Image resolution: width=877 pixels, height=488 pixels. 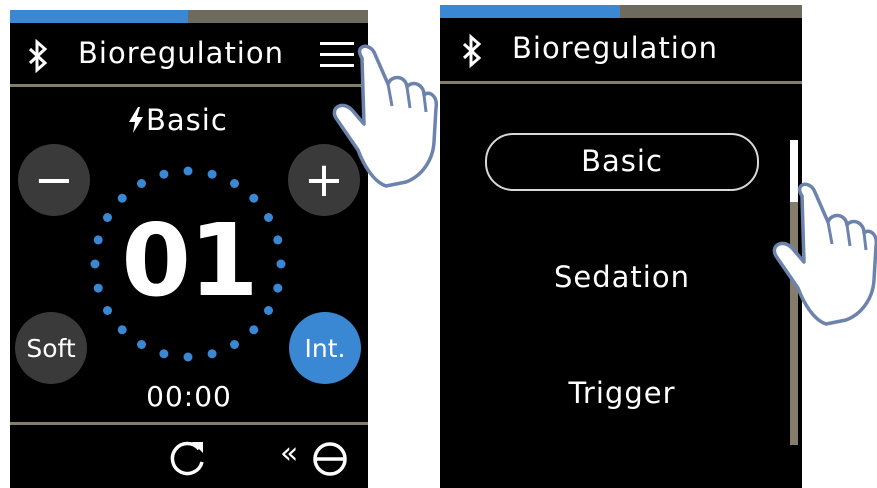 What do you see at coordinates (615, 48) in the screenshot?
I see `page-title: Bioregulation` at bounding box center [615, 48].